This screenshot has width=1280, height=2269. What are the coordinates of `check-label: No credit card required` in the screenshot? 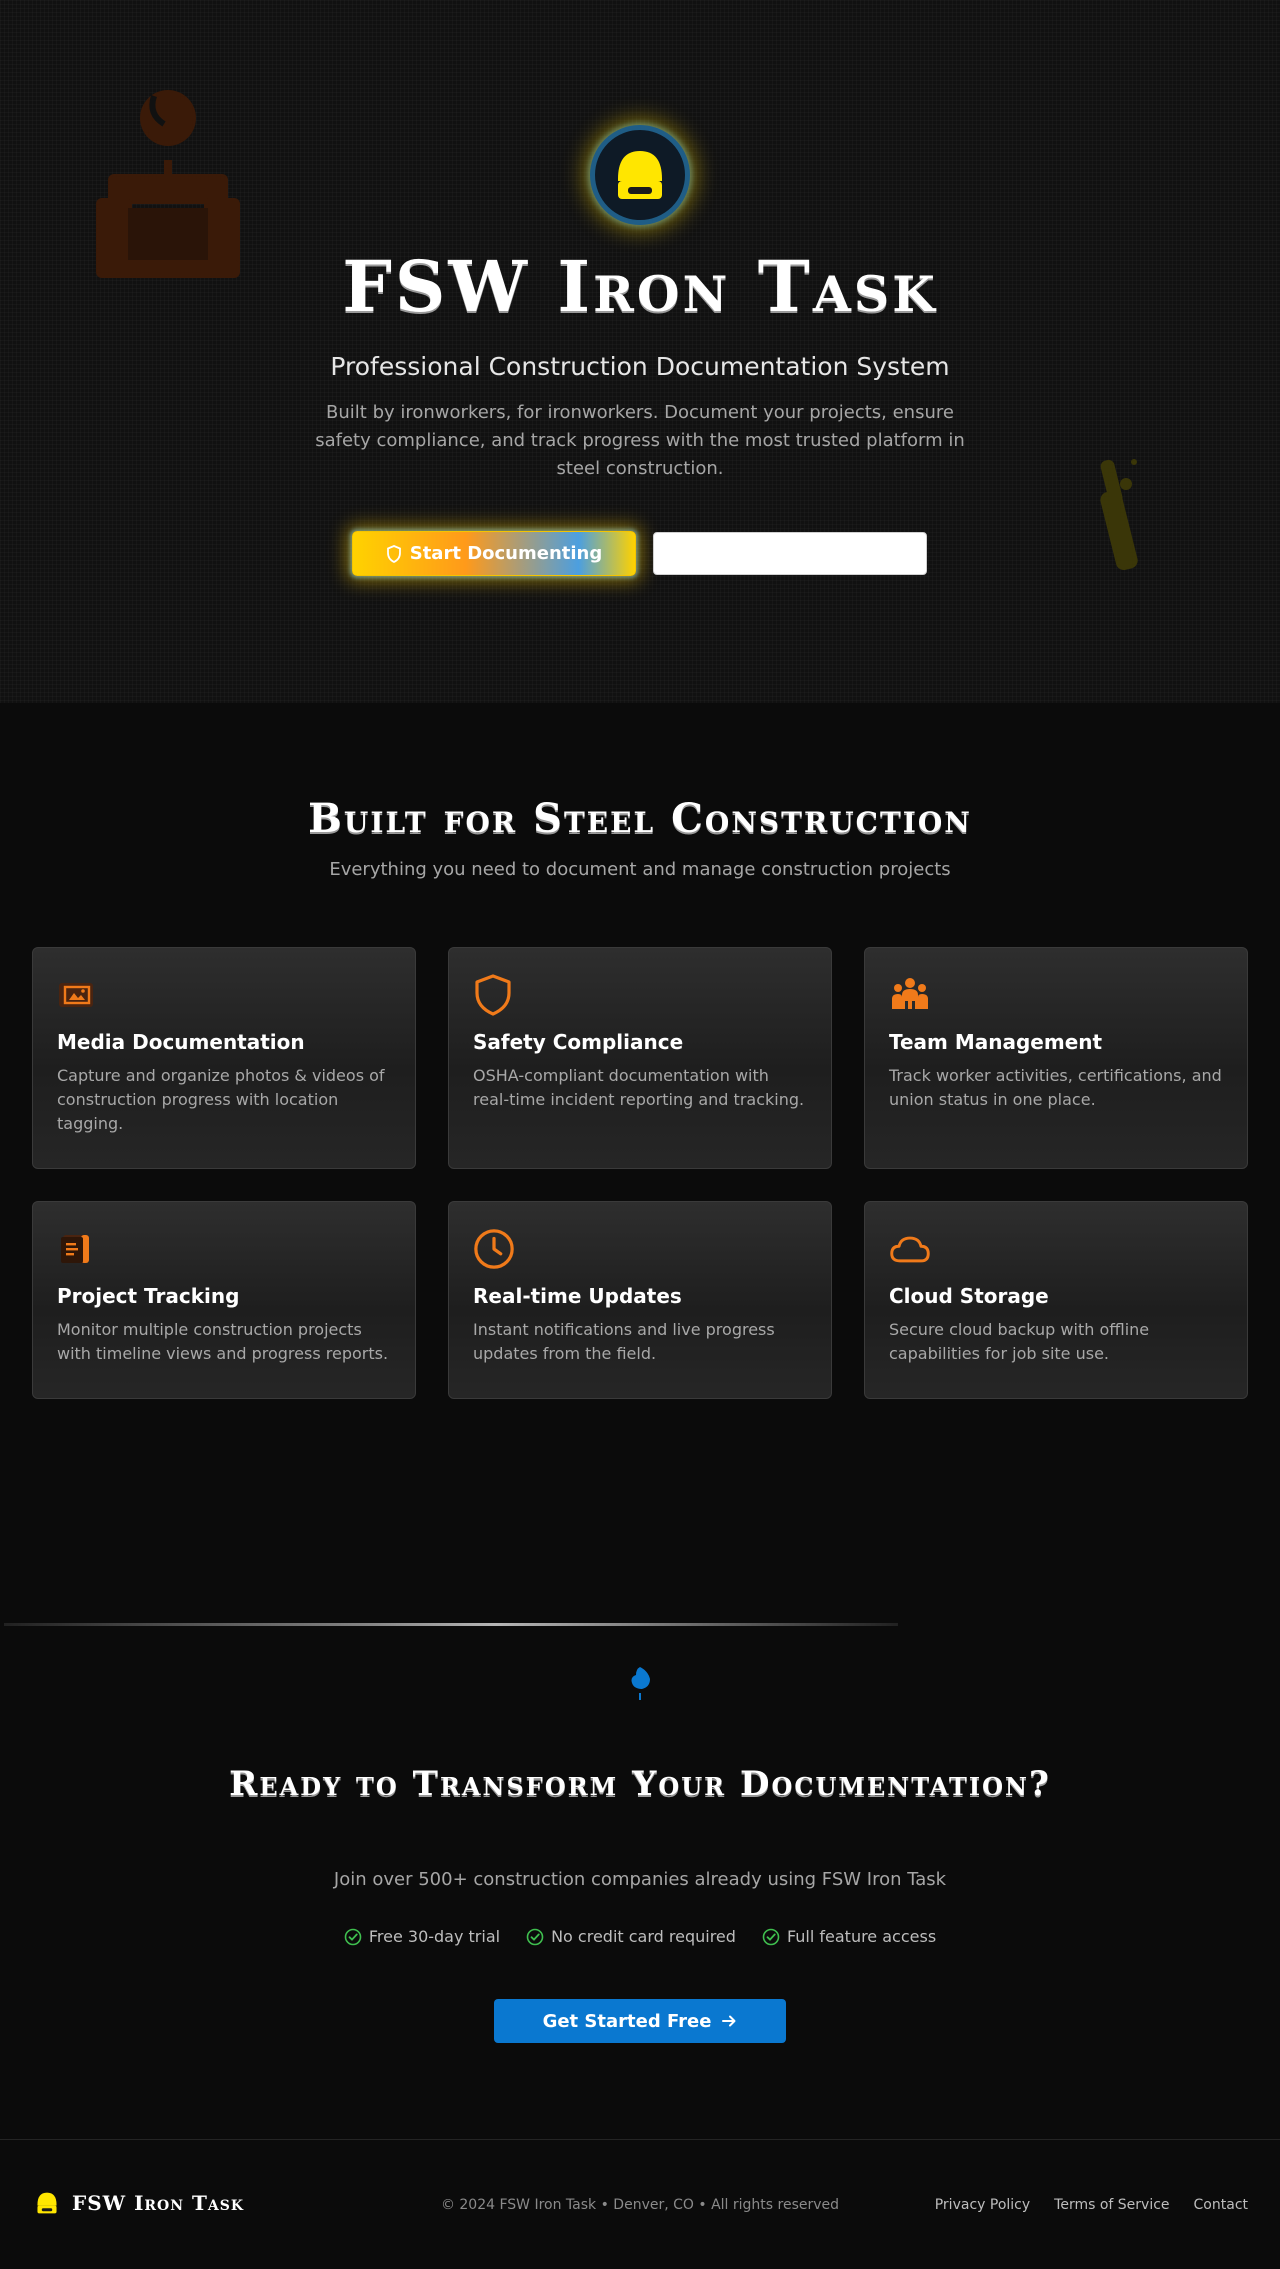 It's located at (643, 1936).